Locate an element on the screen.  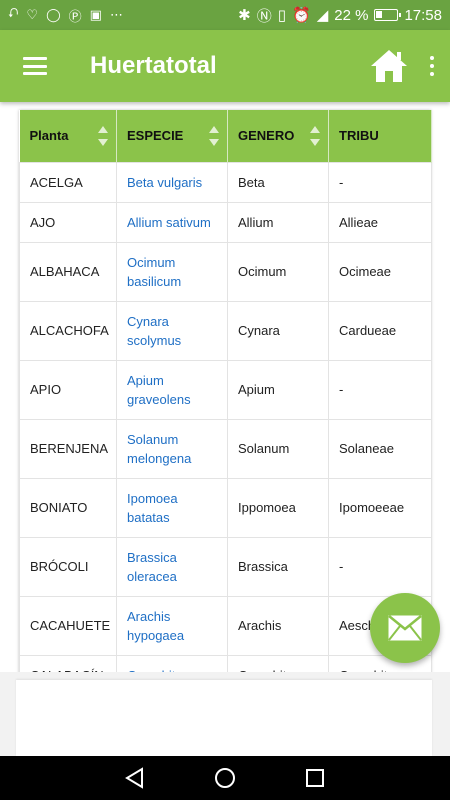
car-icon: ▣ is located at coordinates (95, 14).